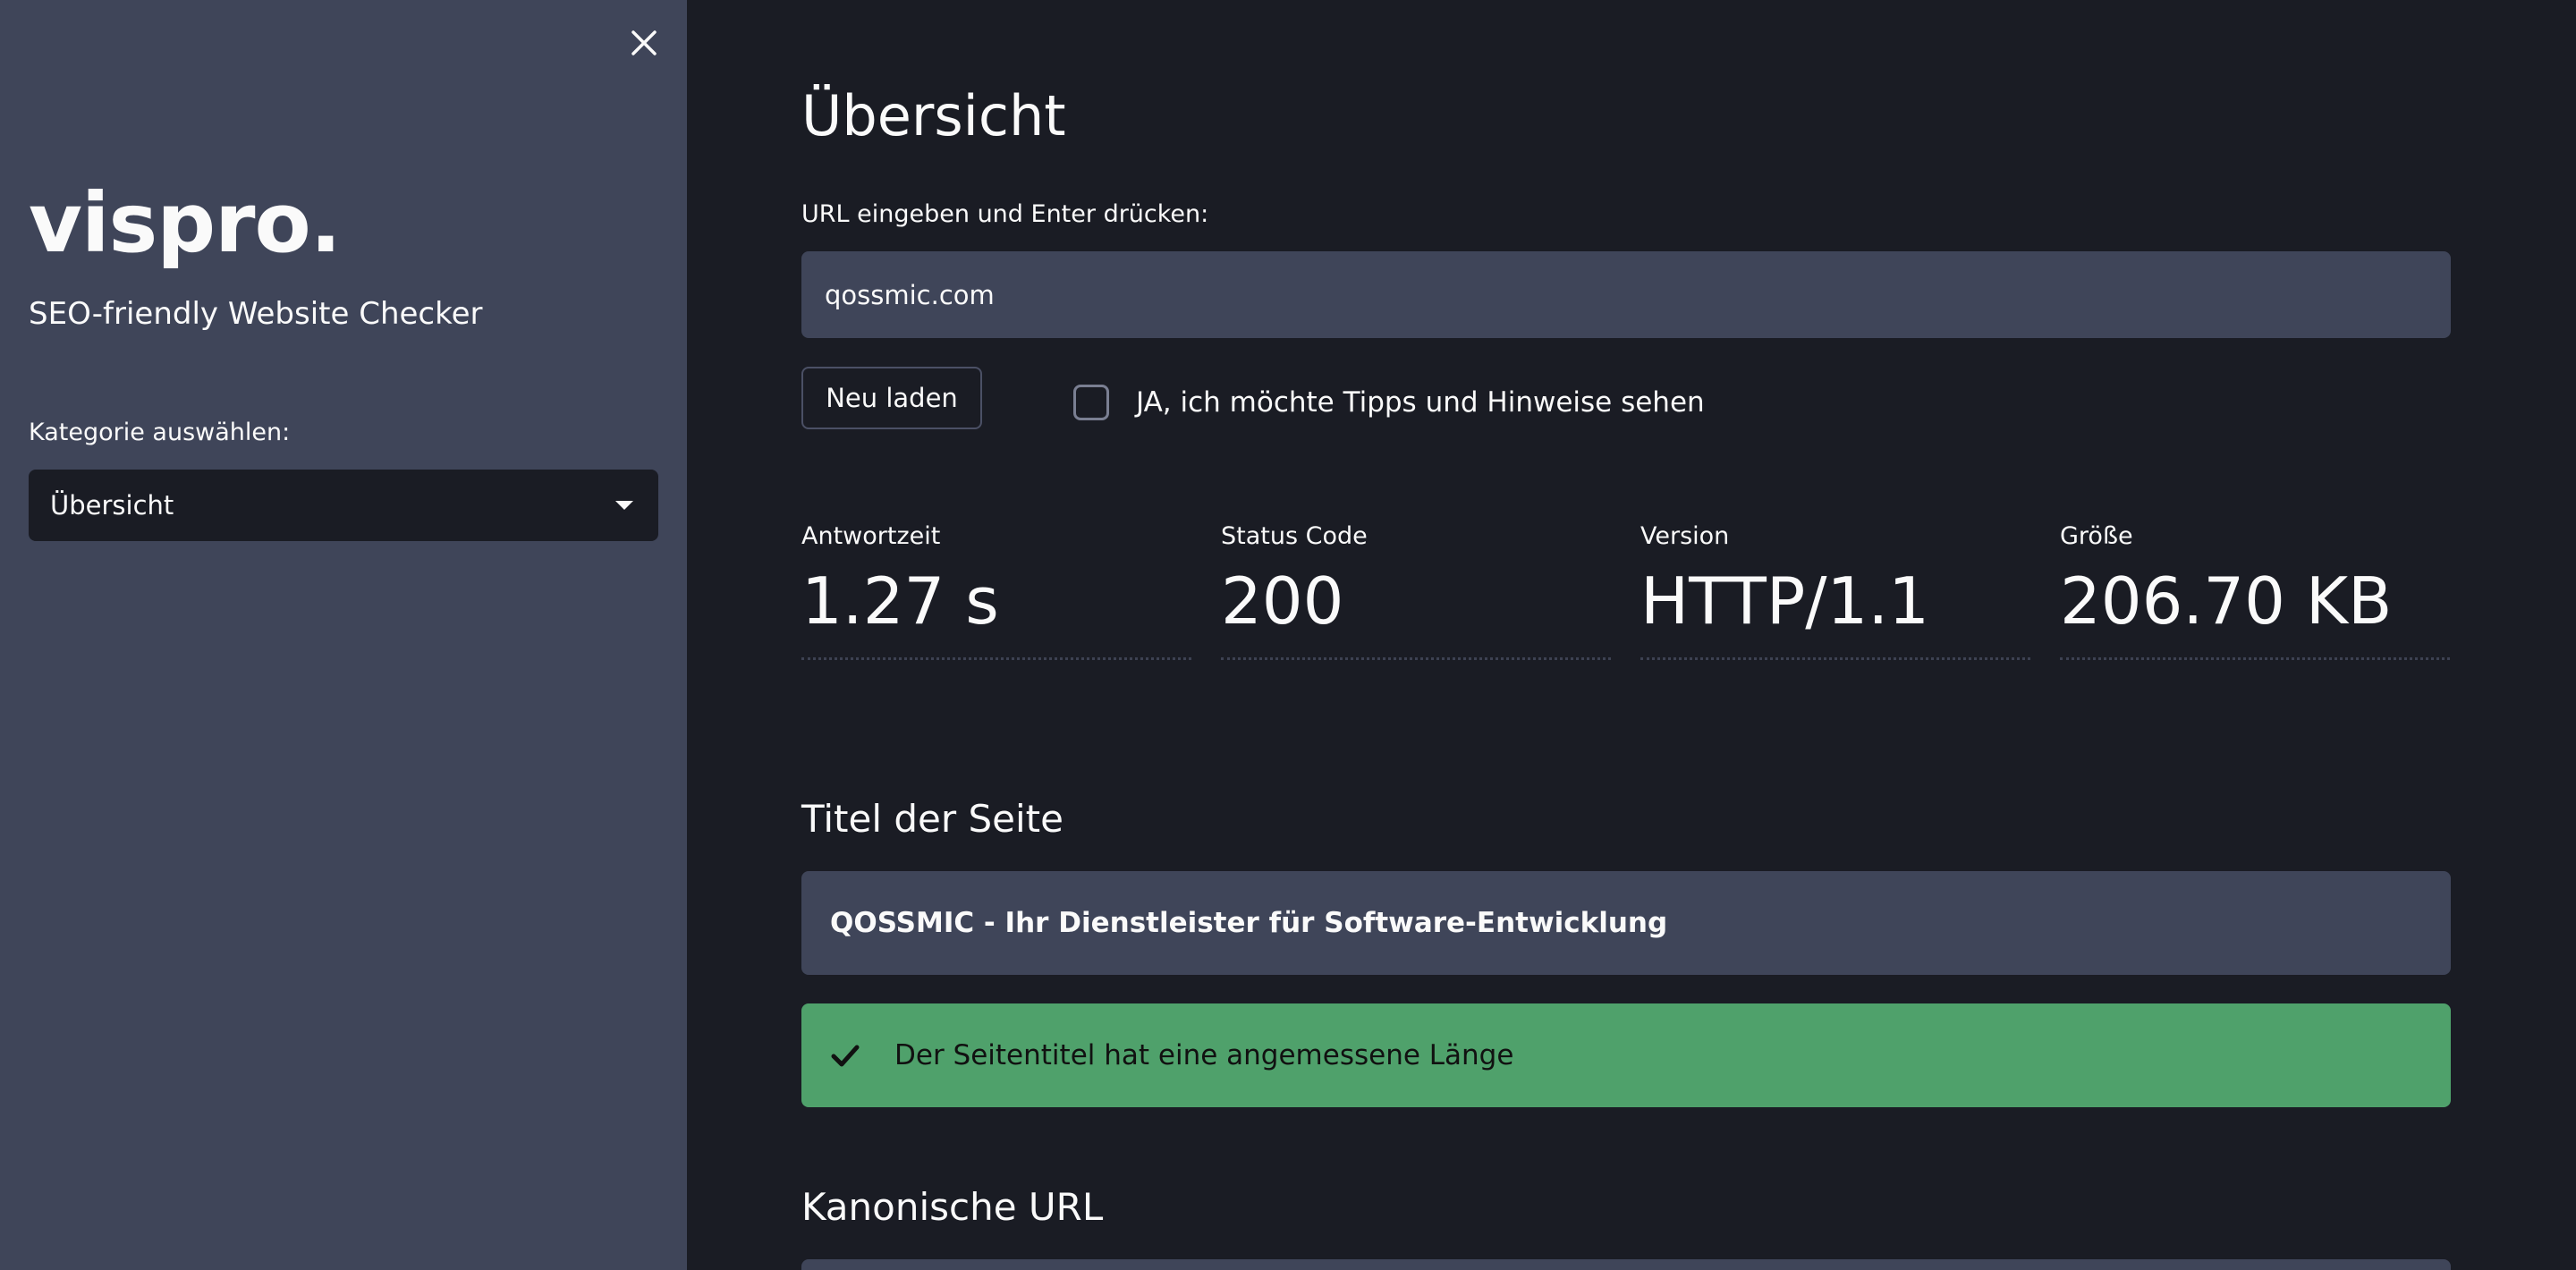 The height and width of the screenshot is (1270, 2576). What do you see at coordinates (845, 1056) in the screenshot?
I see `checkmark-icon` at bounding box center [845, 1056].